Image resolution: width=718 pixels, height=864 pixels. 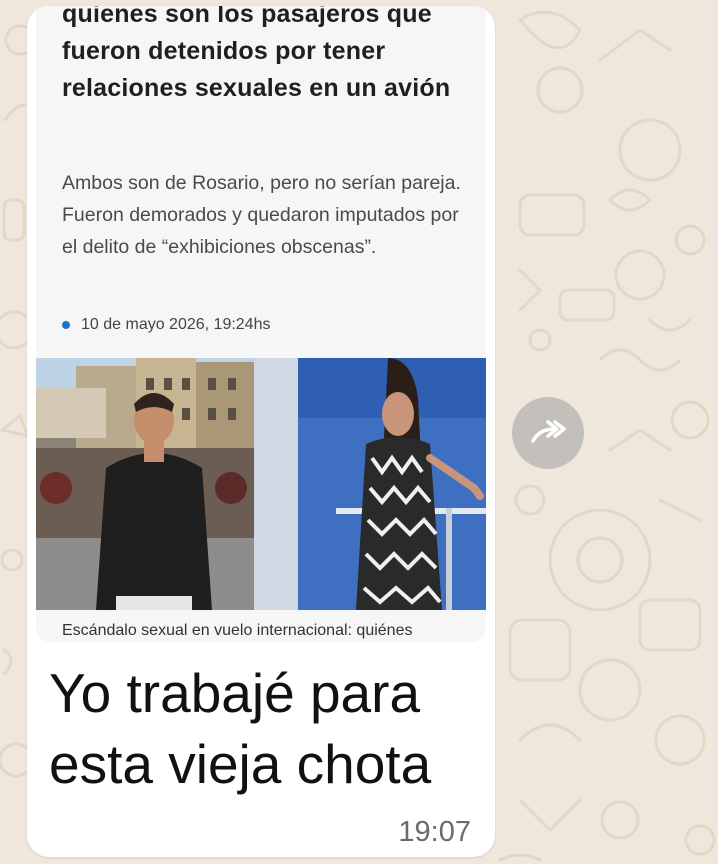 What do you see at coordinates (240, 764) in the screenshot?
I see `message-line-2: esta vieja chota` at bounding box center [240, 764].